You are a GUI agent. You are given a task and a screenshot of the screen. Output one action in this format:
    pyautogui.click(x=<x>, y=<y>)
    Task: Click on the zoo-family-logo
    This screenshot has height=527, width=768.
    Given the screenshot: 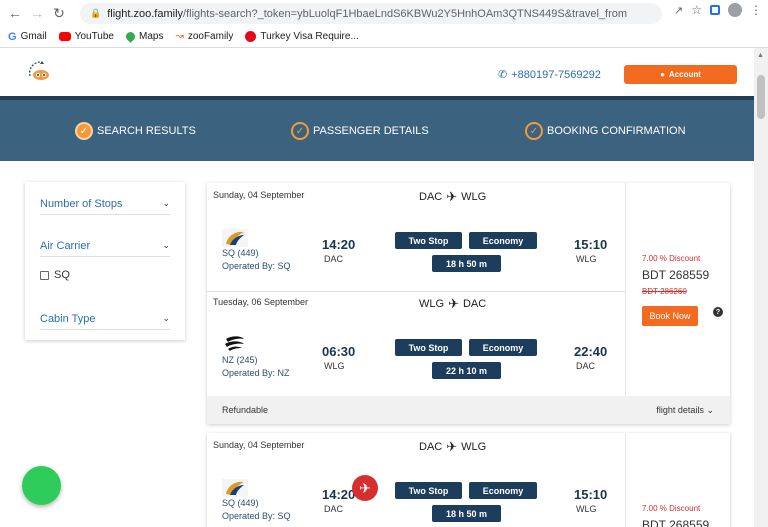 What is the action you would take?
    pyautogui.click(x=40, y=72)
    